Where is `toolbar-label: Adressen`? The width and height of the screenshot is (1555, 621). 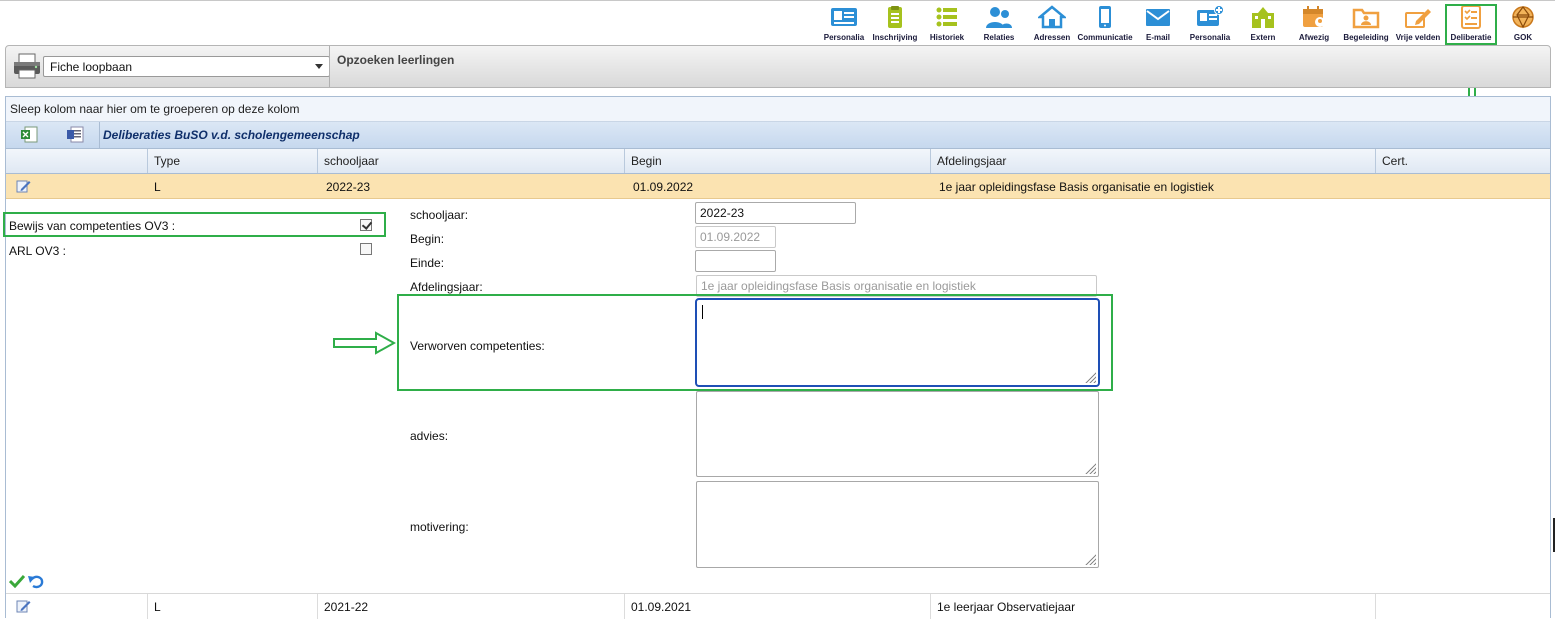 toolbar-label: Adressen is located at coordinates (1052, 37).